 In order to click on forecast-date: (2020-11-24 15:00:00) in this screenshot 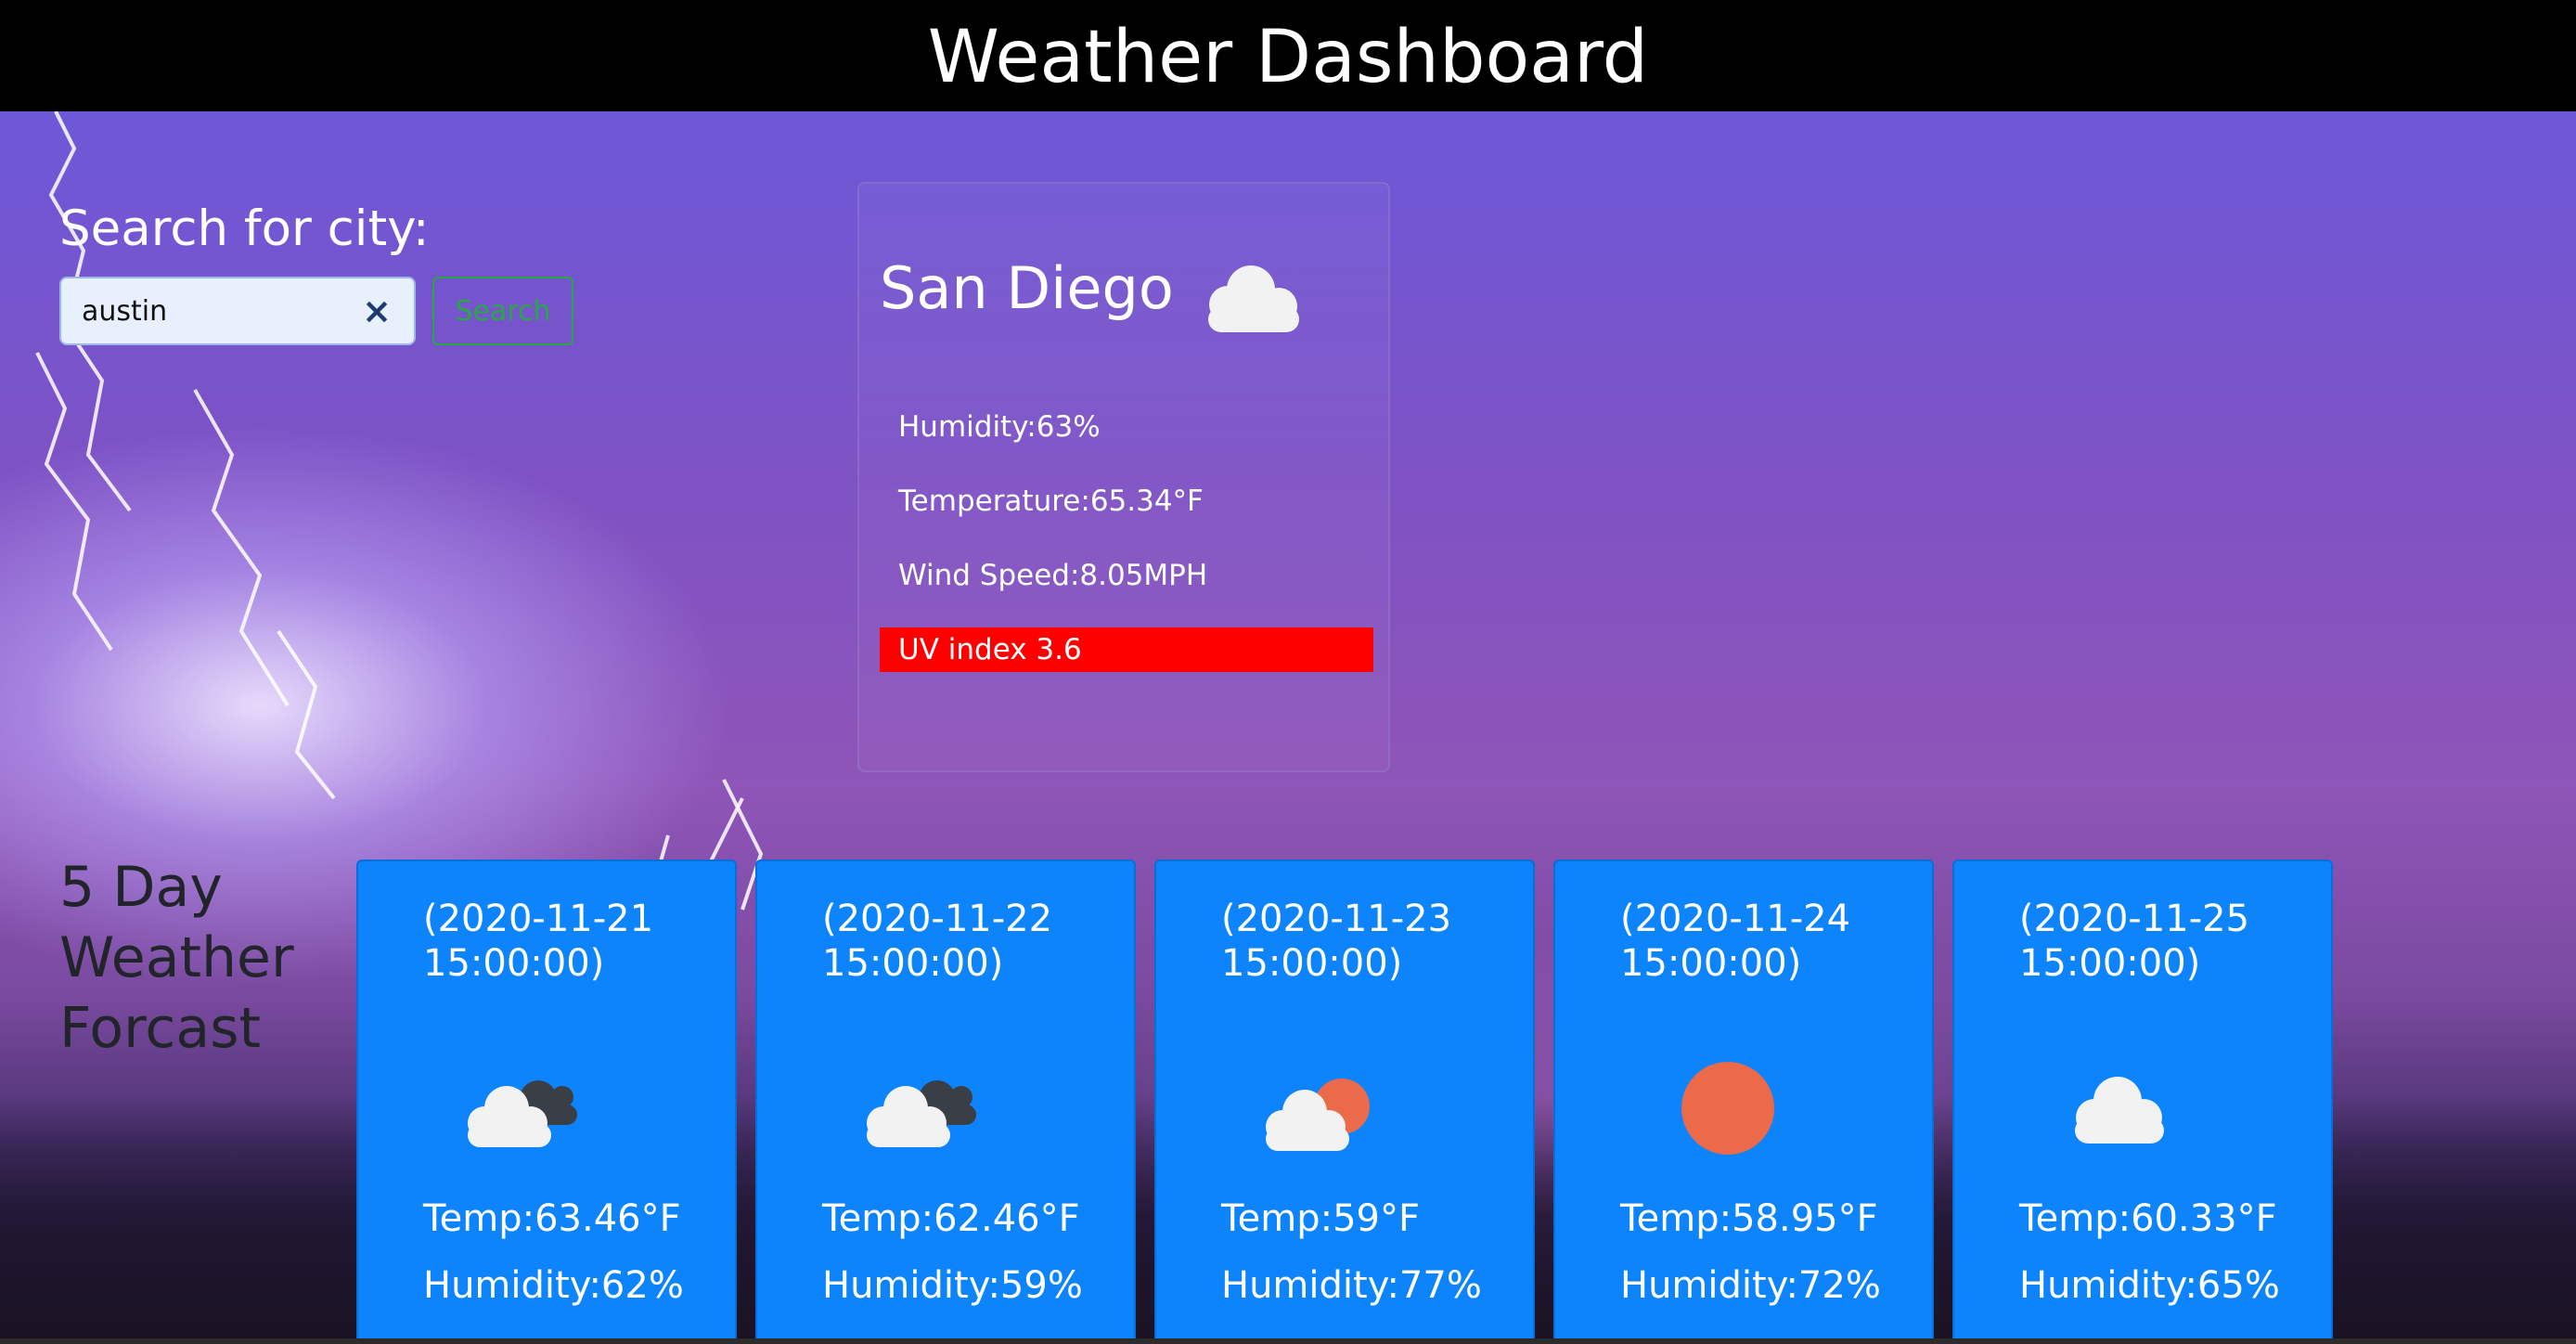, I will do `click(1736, 941)`.